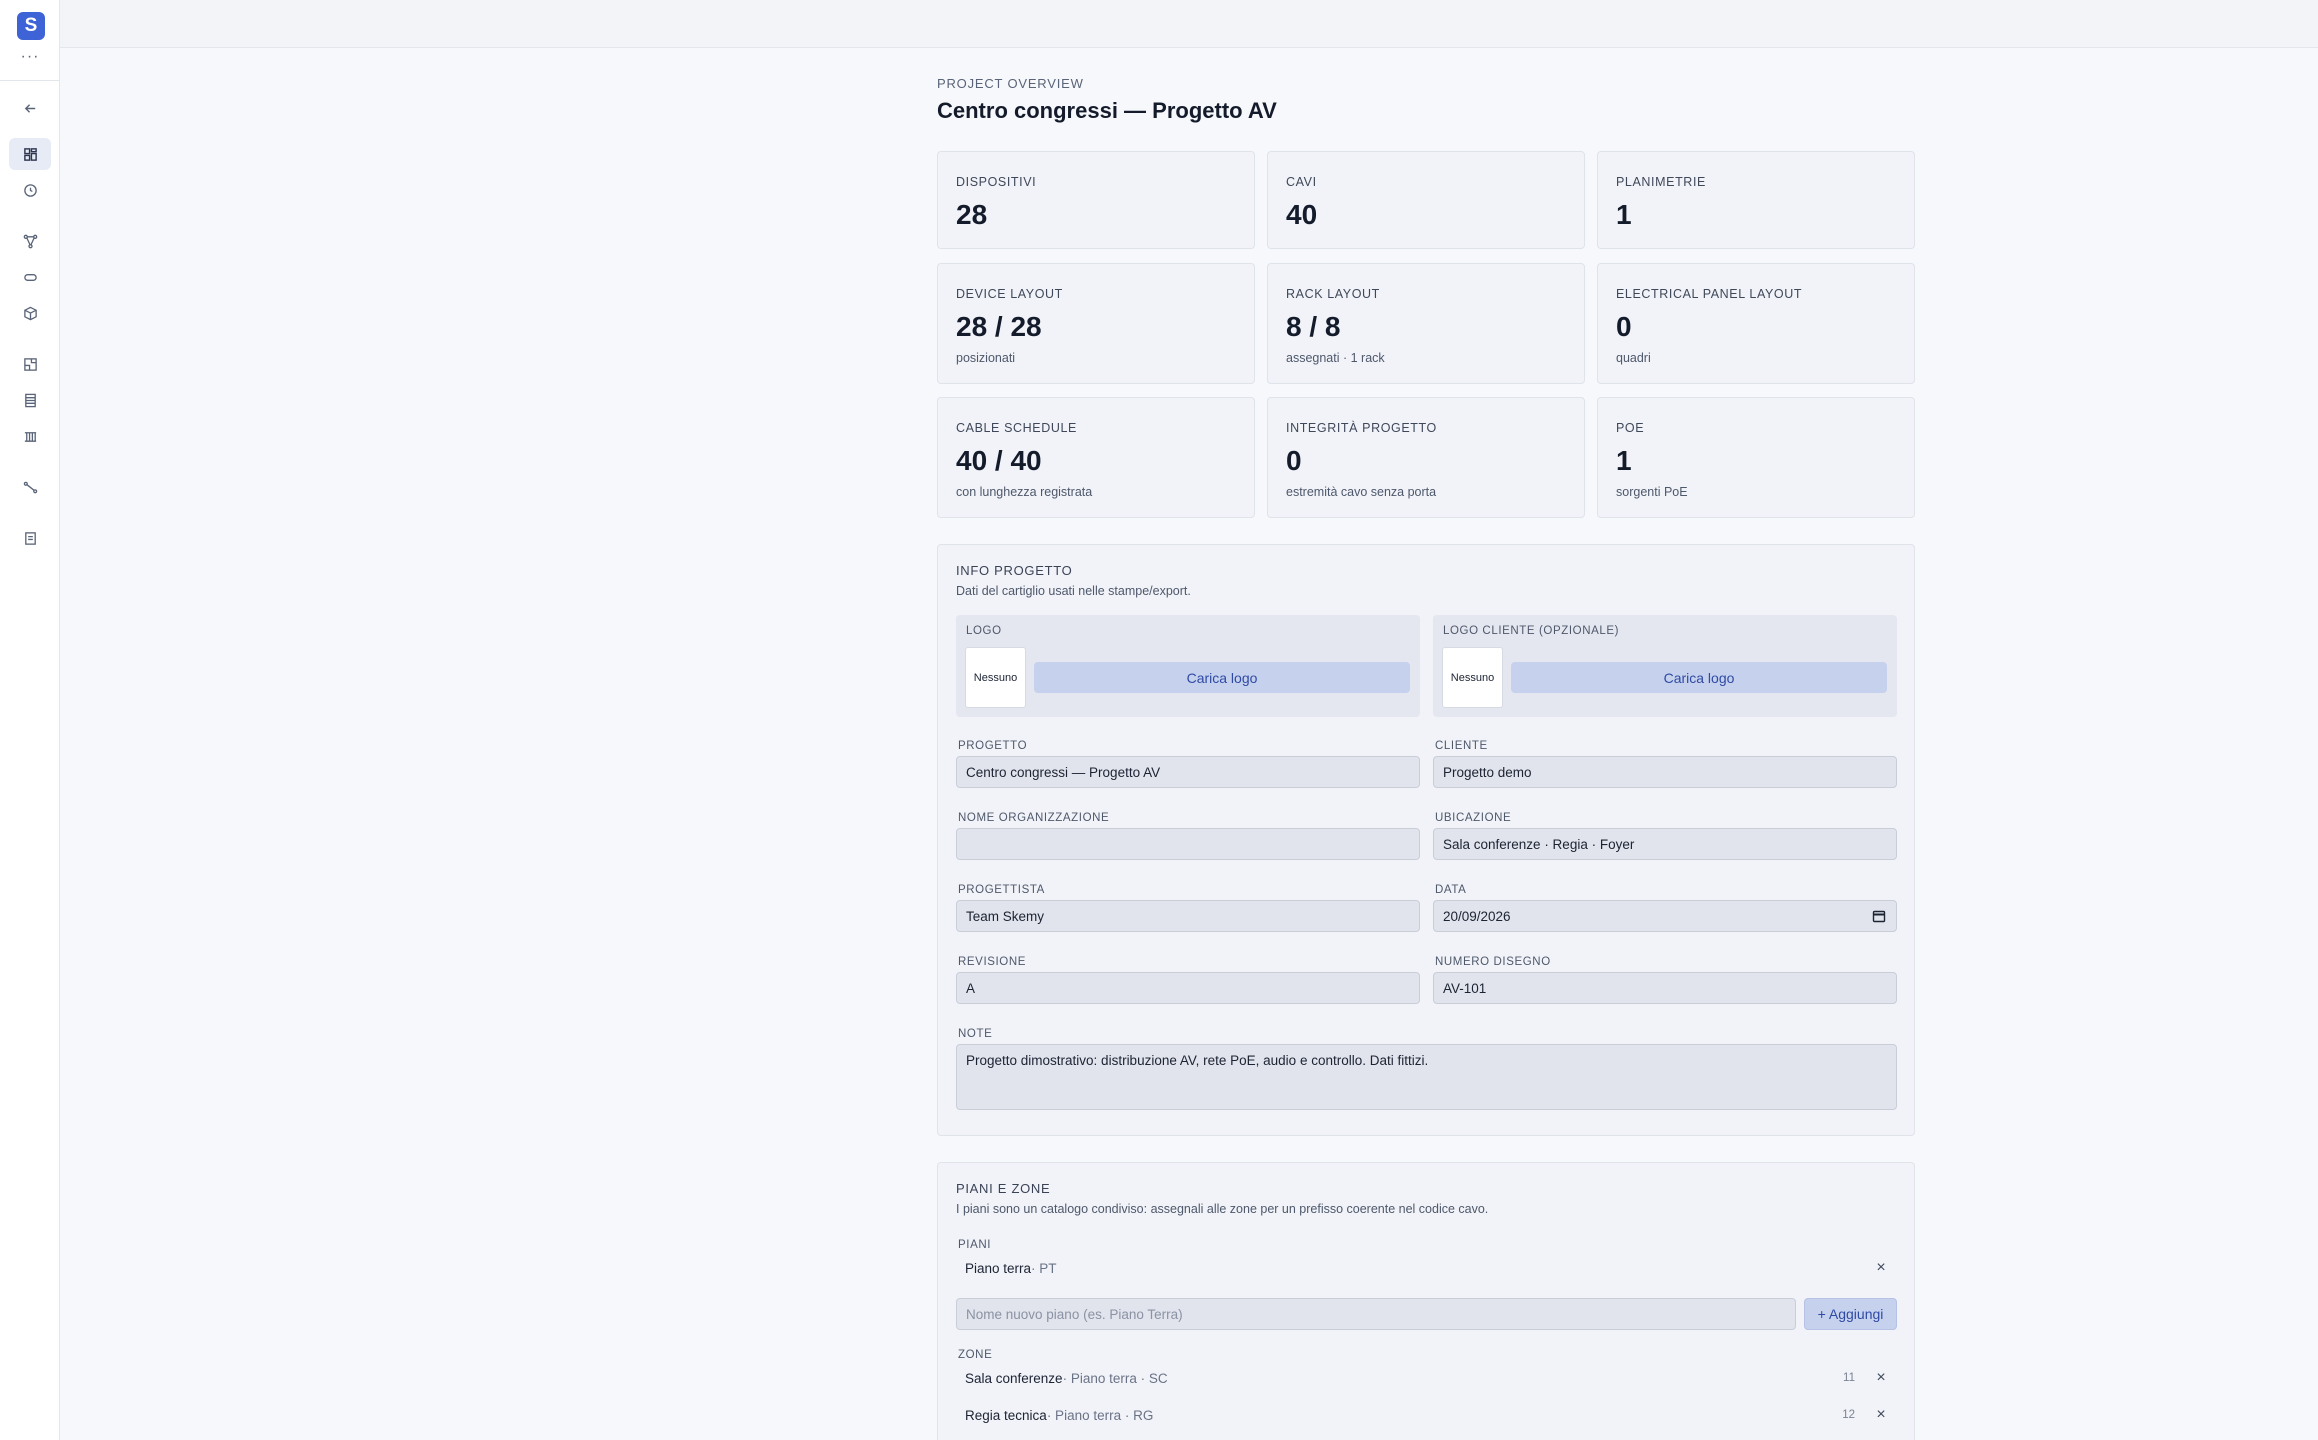 This screenshot has height=1440, width=2318. What do you see at coordinates (1003, 1188) in the screenshot?
I see `panel-title: PIANI E ZONE` at bounding box center [1003, 1188].